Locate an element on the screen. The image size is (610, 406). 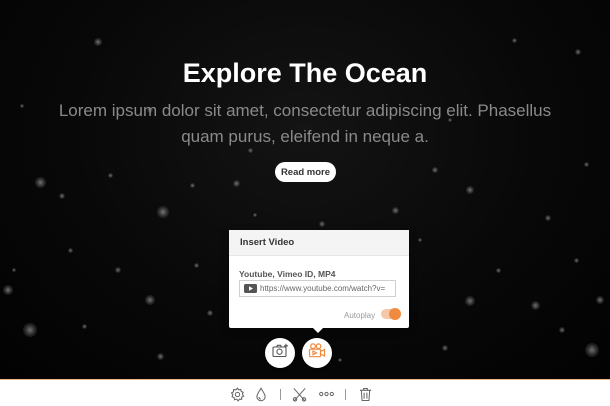
hero-title: Explore The Ocean is located at coordinates (305, 73).